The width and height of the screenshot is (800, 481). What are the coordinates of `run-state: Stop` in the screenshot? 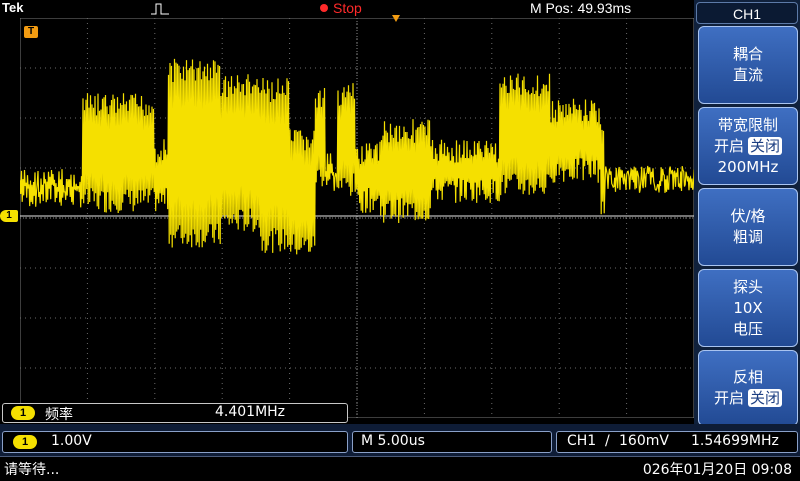 It's located at (347, 8).